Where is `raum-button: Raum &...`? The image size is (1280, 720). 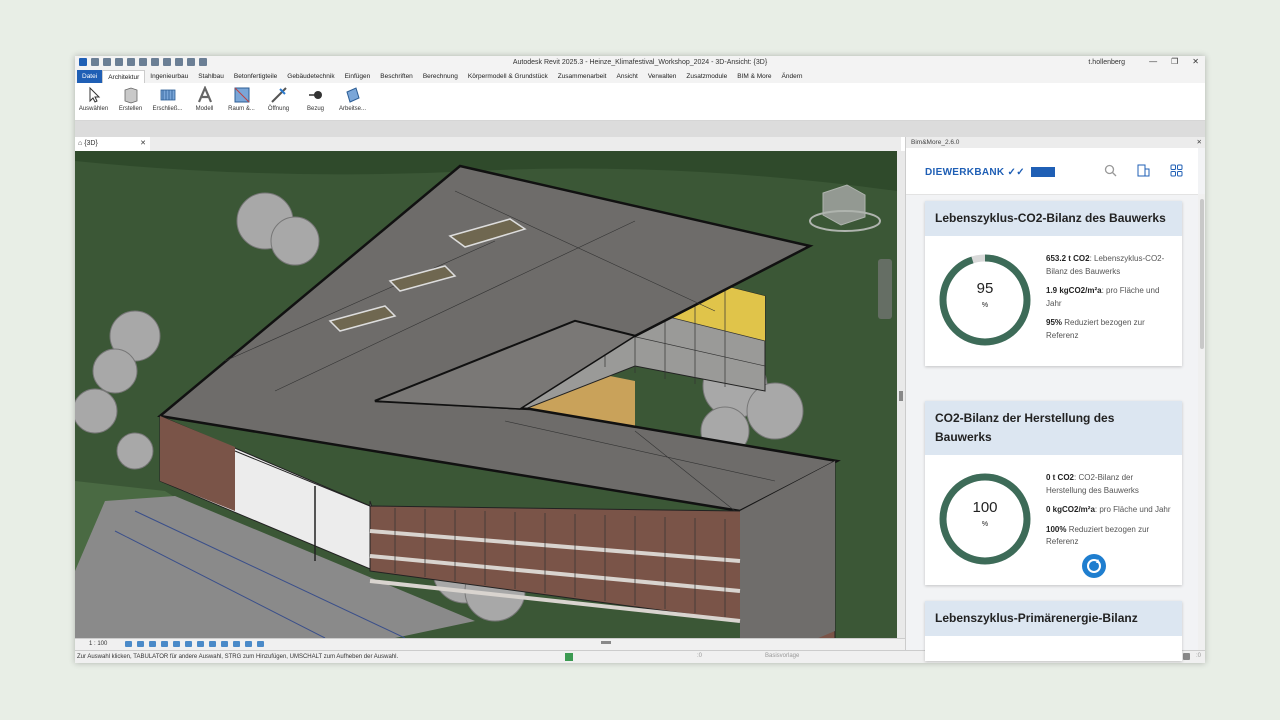 raum-button: Raum &... is located at coordinates (241, 101).